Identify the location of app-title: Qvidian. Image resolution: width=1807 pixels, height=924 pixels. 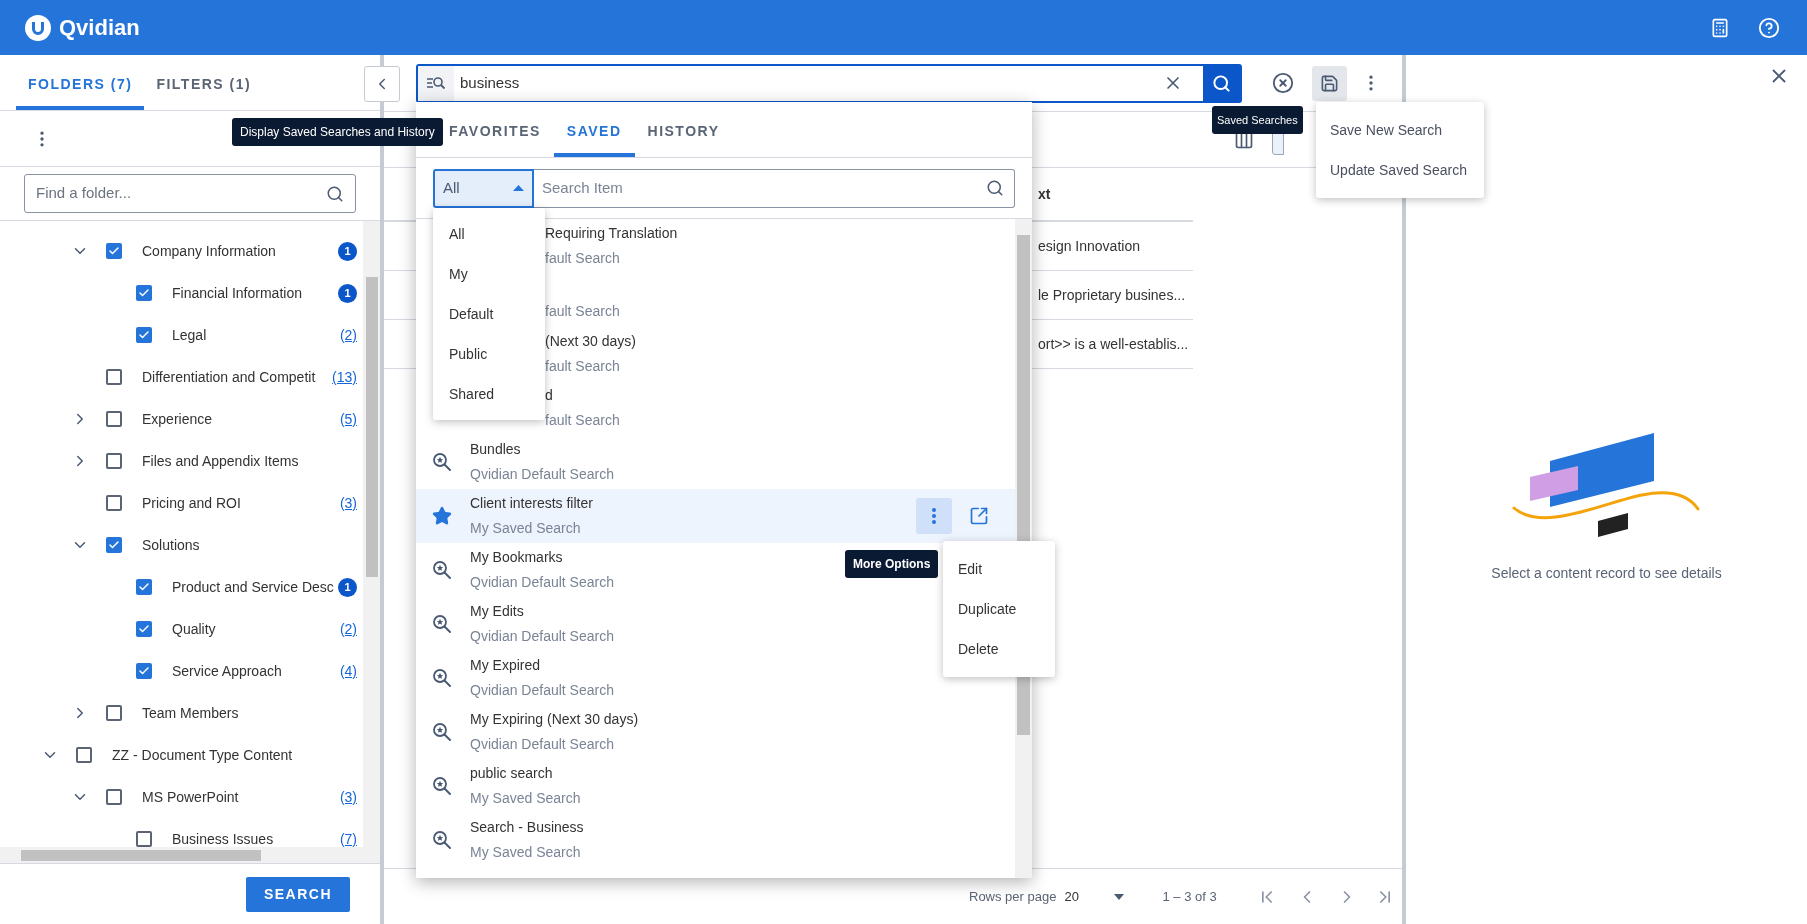
(99, 28).